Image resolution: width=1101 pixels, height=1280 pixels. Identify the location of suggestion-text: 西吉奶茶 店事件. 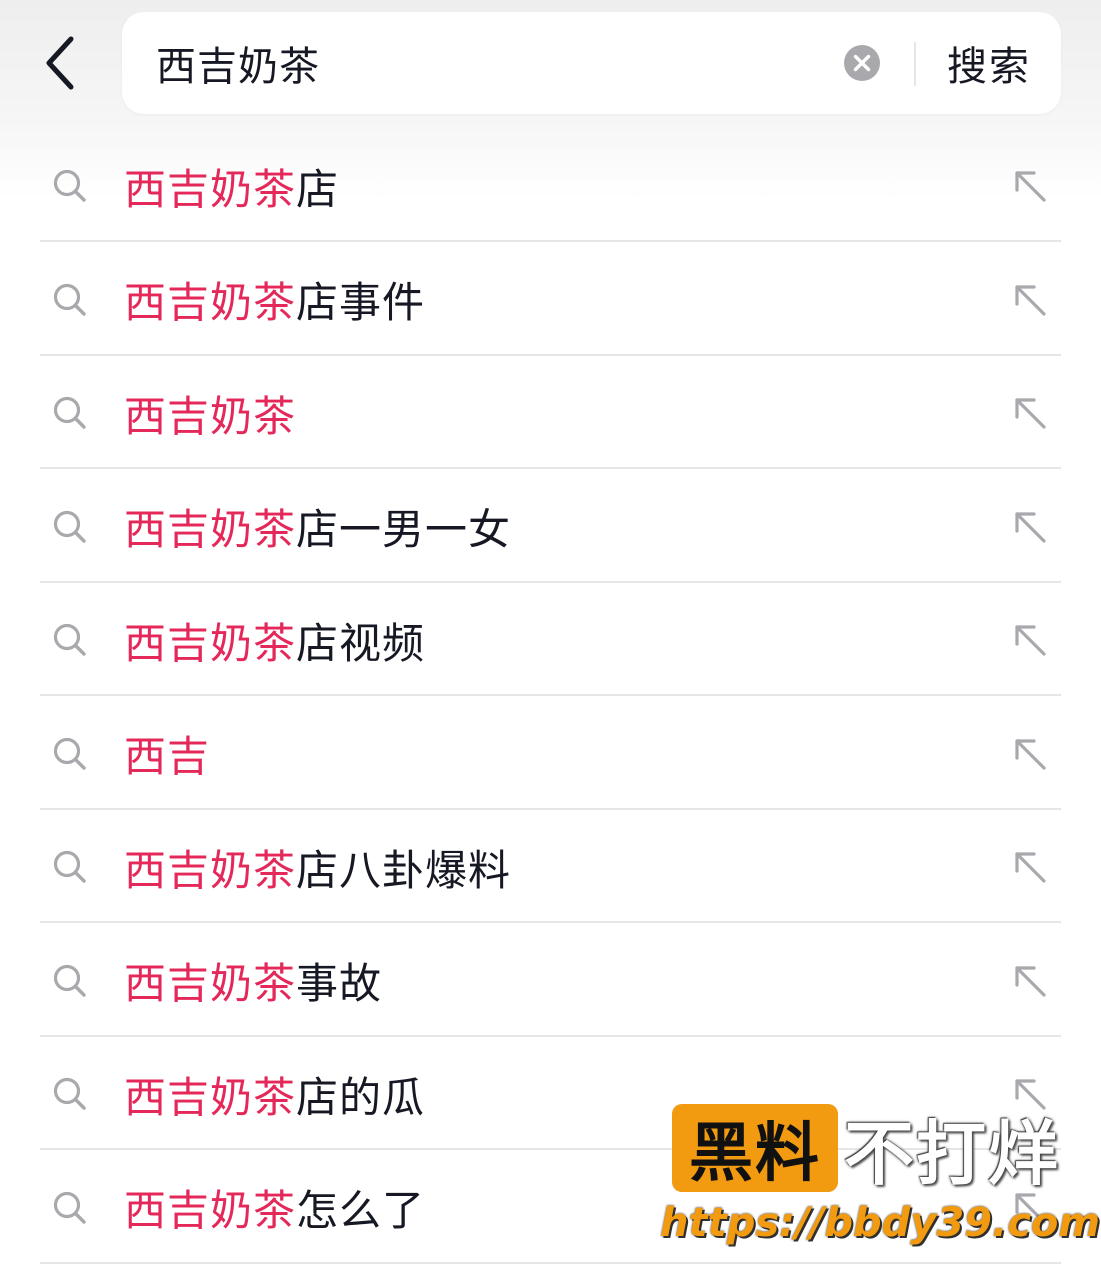
(274, 300).